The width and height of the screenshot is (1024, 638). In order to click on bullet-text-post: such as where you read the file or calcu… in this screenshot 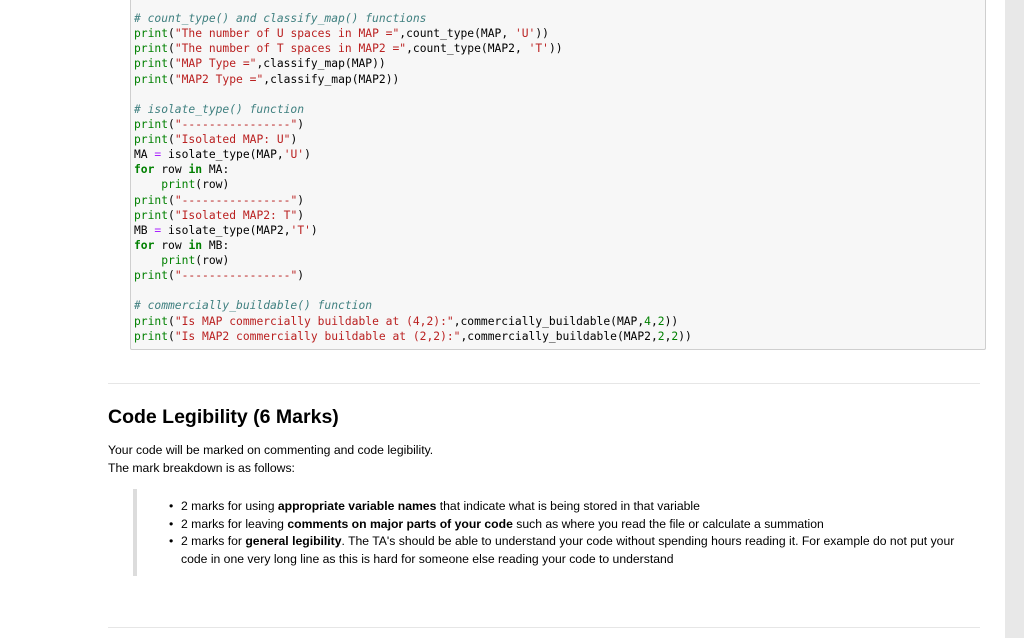, I will do `click(668, 523)`.